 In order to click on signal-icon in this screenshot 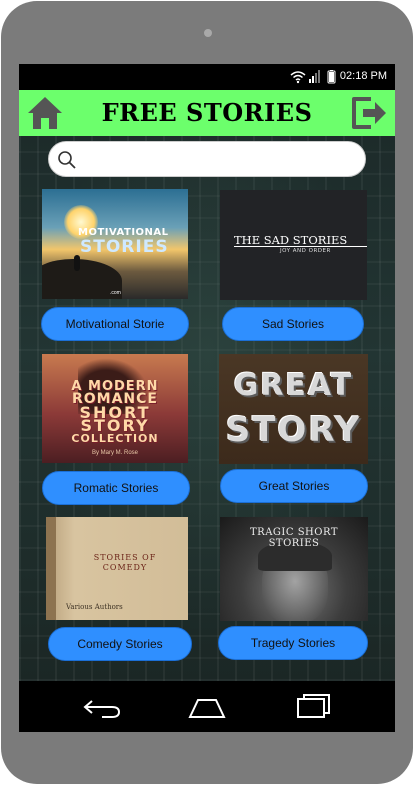, I will do `click(314, 76)`.